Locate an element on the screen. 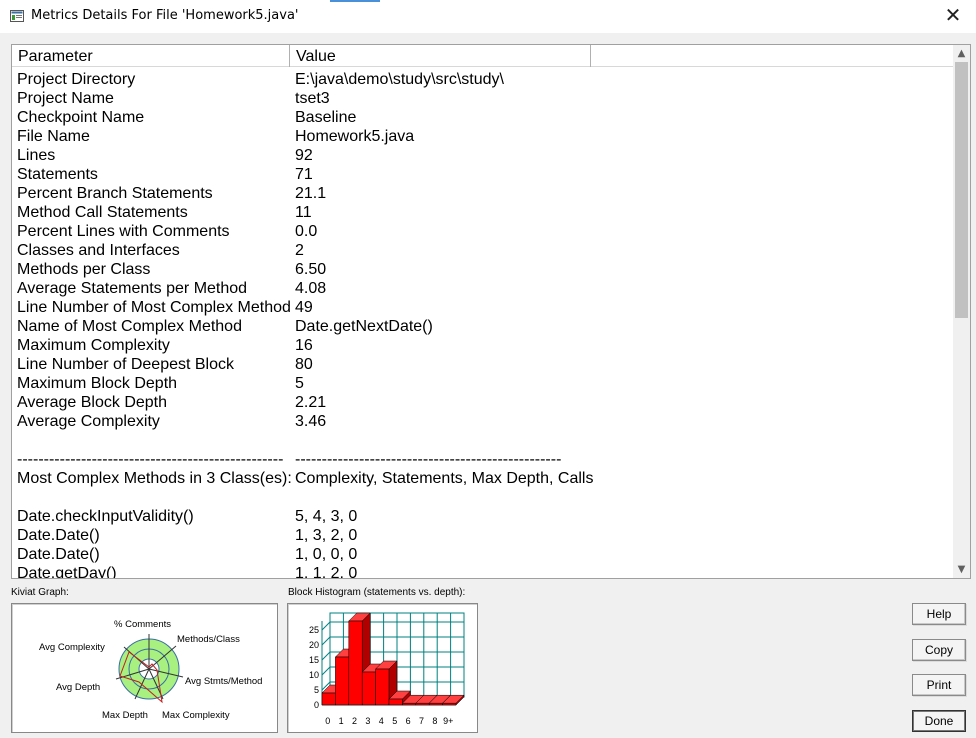 The width and height of the screenshot is (976, 738). x-tick-label: 1 is located at coordinates (341, 721).